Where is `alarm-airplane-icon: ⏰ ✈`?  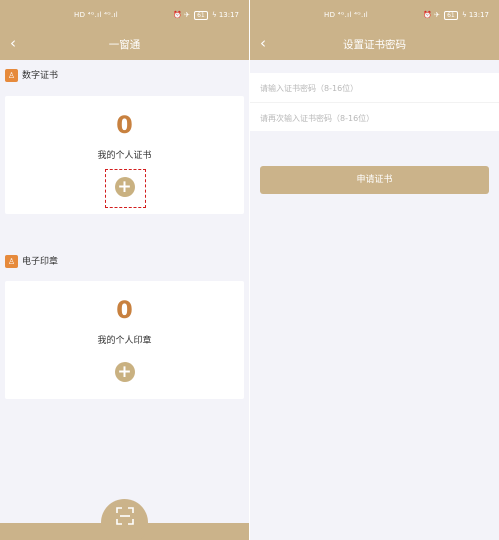 alarm-airplane-icon: ⏰ ✈ is located at coordinates (181, 15).